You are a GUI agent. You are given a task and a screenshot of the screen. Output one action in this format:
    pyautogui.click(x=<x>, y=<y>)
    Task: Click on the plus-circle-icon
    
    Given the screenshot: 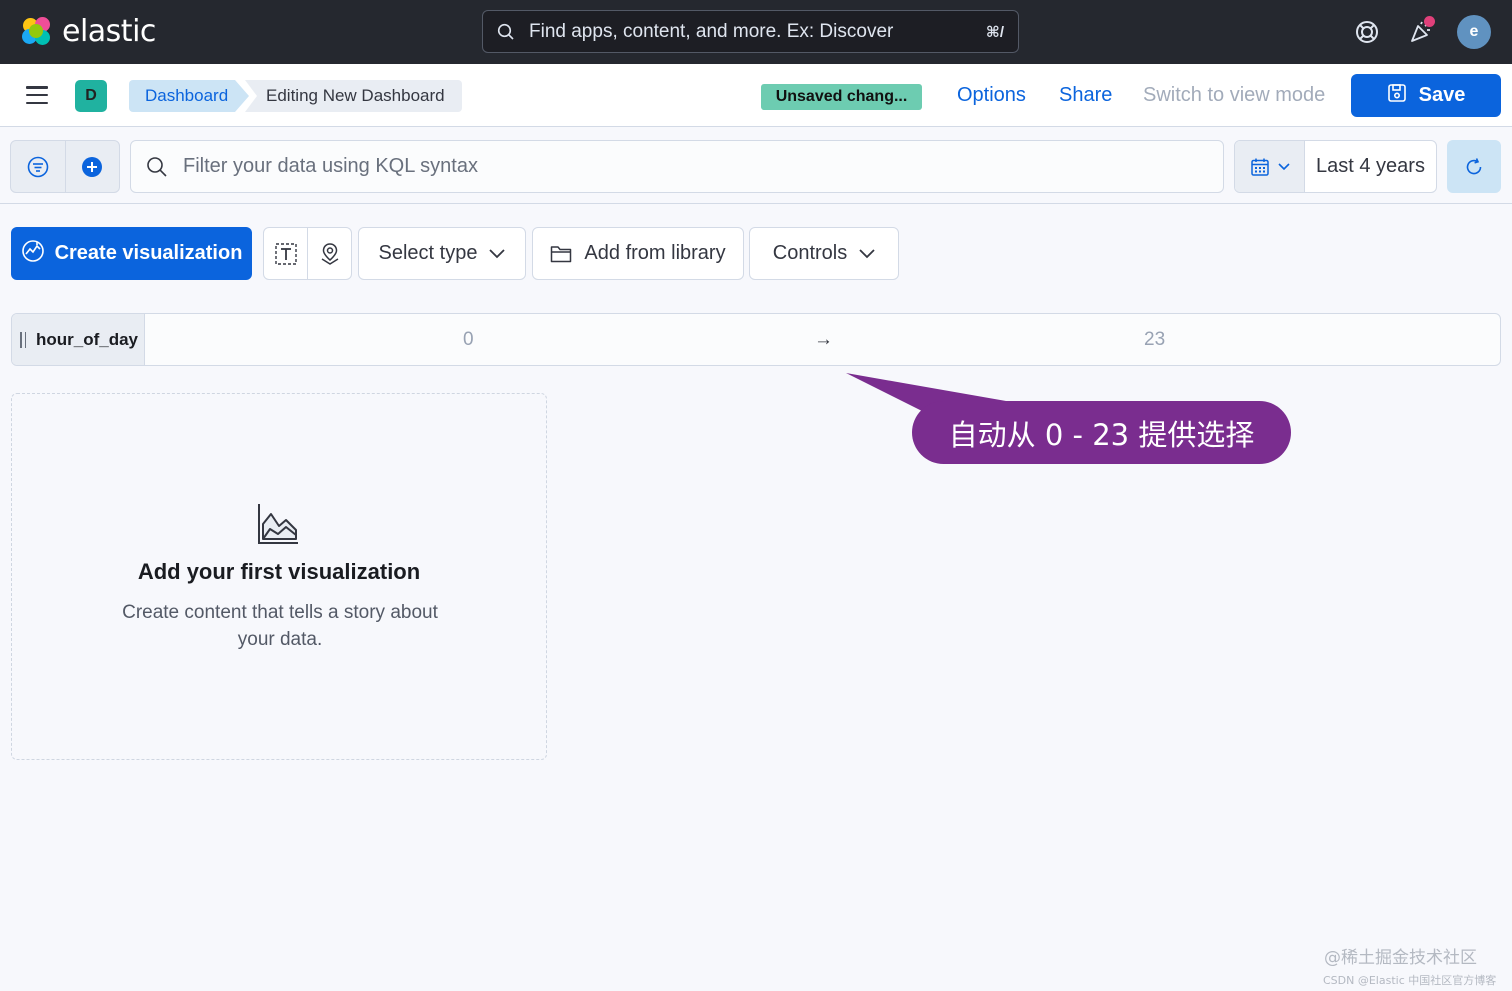 What is the action you would take?
    pyautogui.click(x=92, y=166)
    